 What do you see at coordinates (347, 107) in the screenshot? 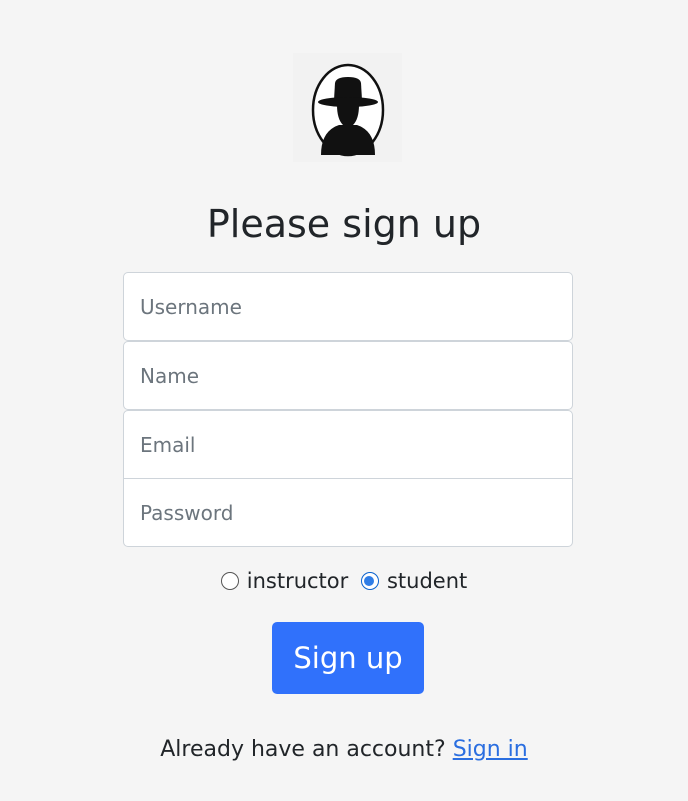
I see `spy-silhouette-icon` at bounding box center [347, 107].